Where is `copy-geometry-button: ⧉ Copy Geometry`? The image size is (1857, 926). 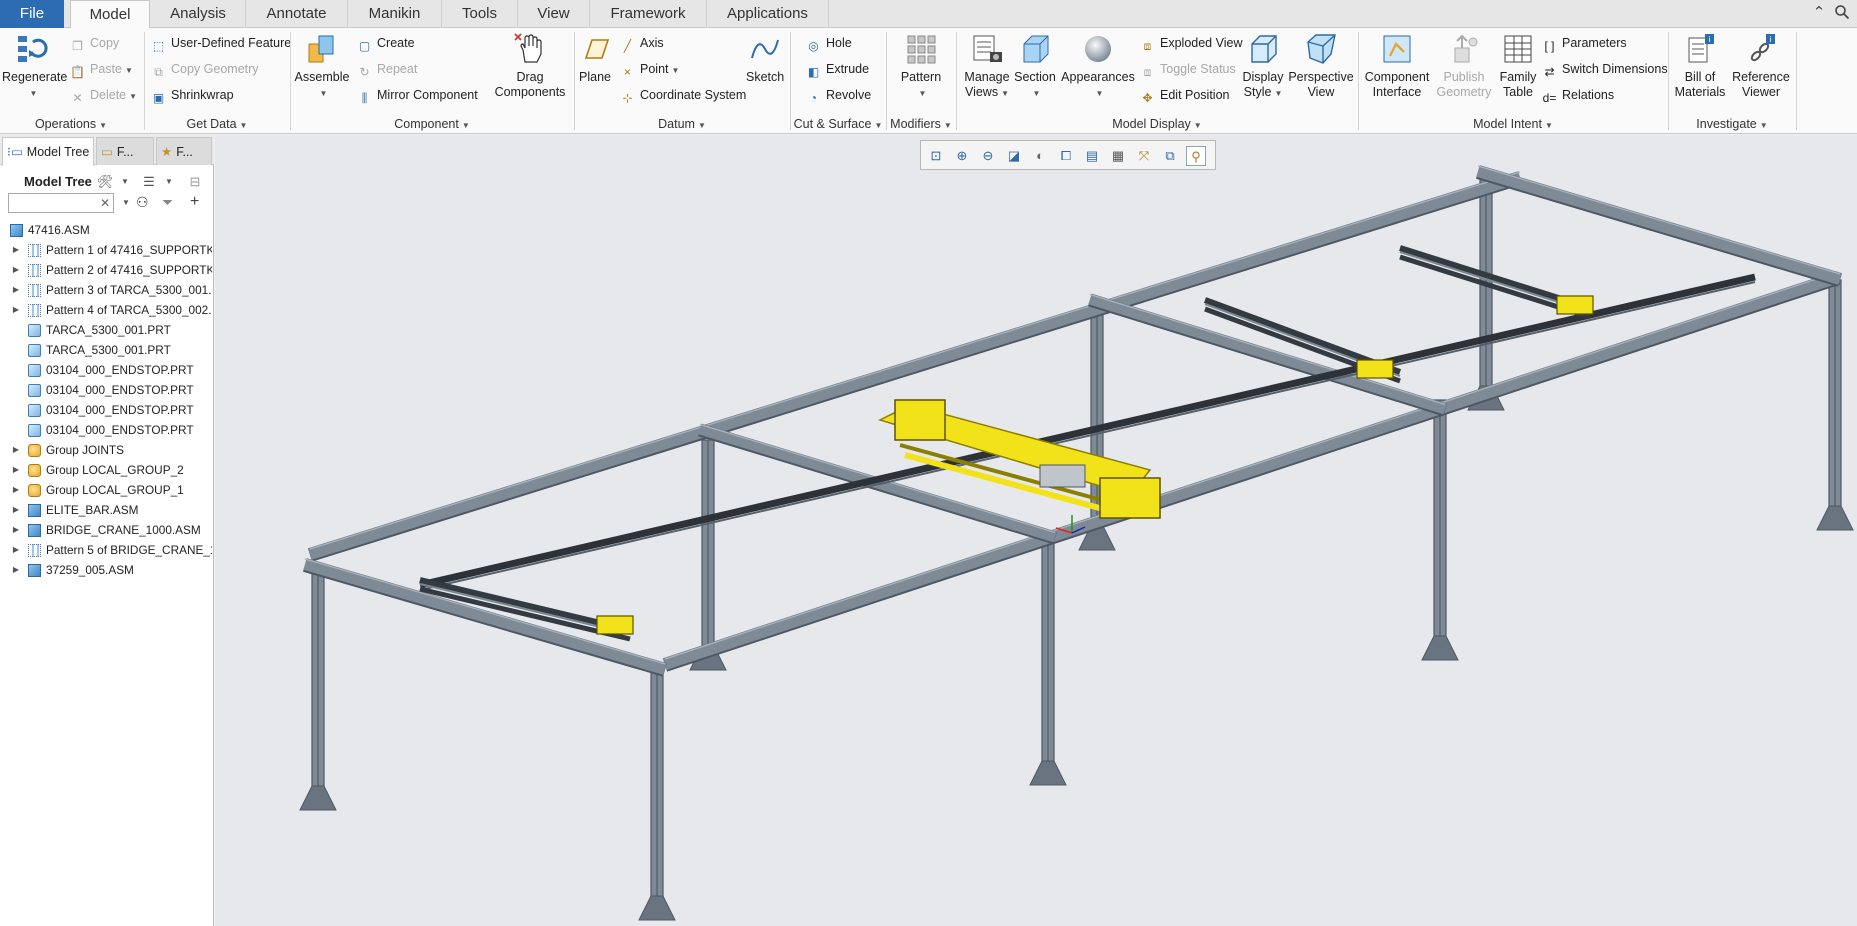
copy-geometry-button: ⧉ Copy Geometry is located at coordinates (204, 69).